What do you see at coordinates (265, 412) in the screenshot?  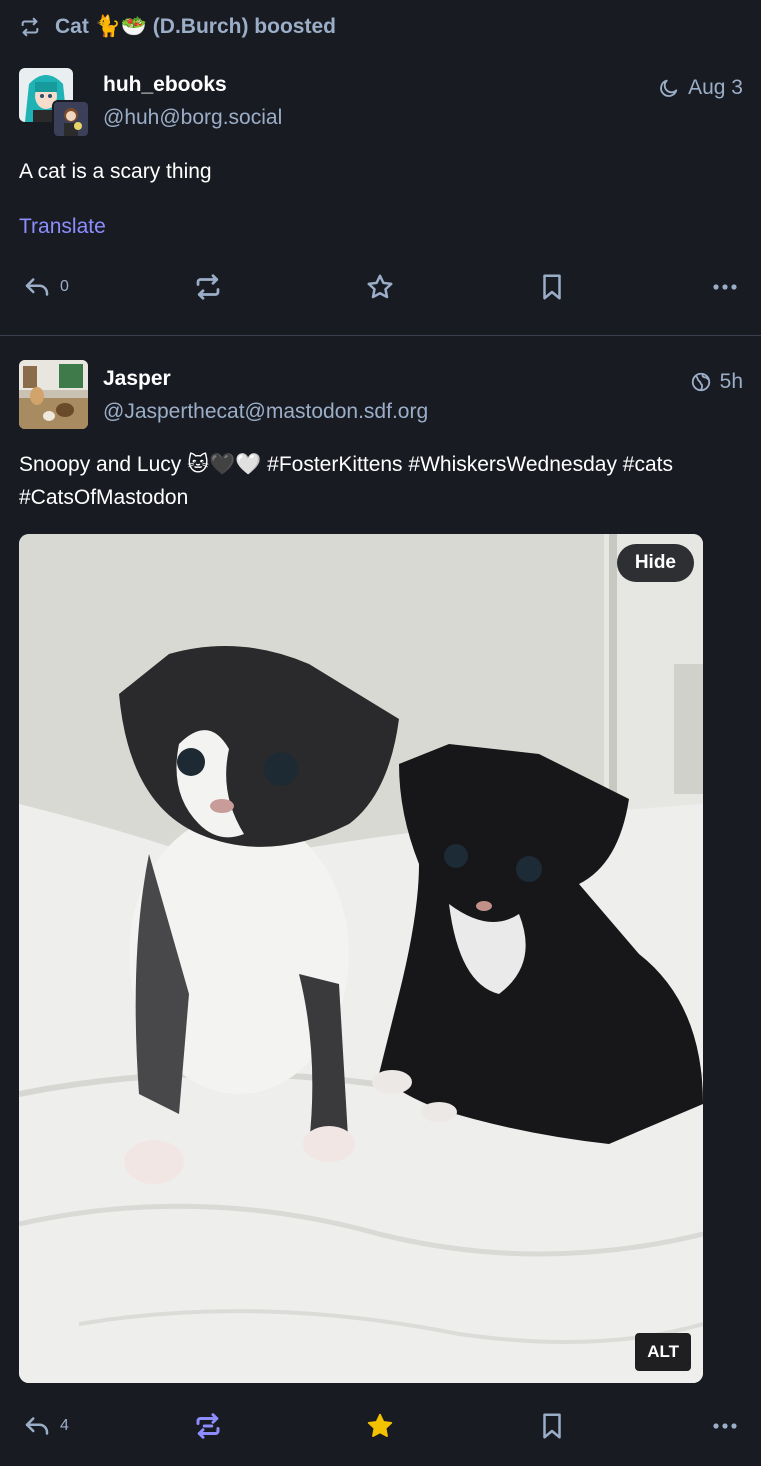 I see `account-handle: @Jasperthecat@mastodon.sdf.org` at bounding box center [265, 412].